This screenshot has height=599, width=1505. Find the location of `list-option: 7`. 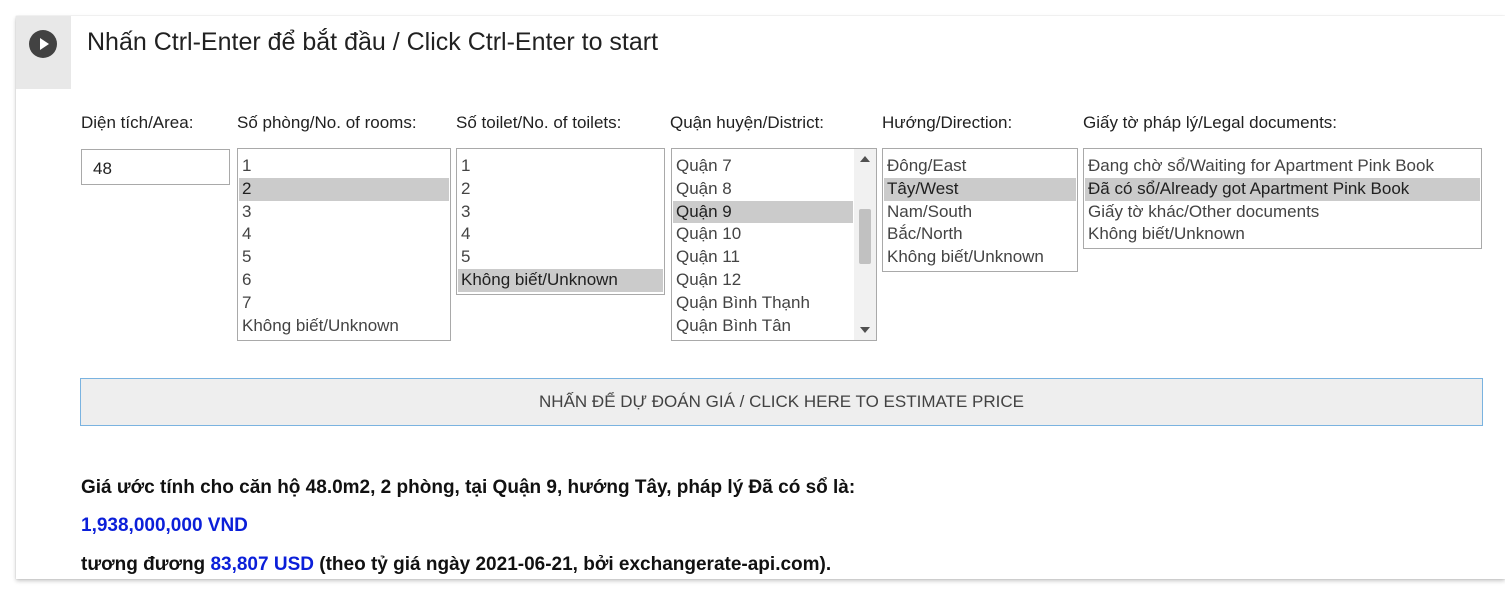

list-option: 7 is located at coordinates (344, 303).